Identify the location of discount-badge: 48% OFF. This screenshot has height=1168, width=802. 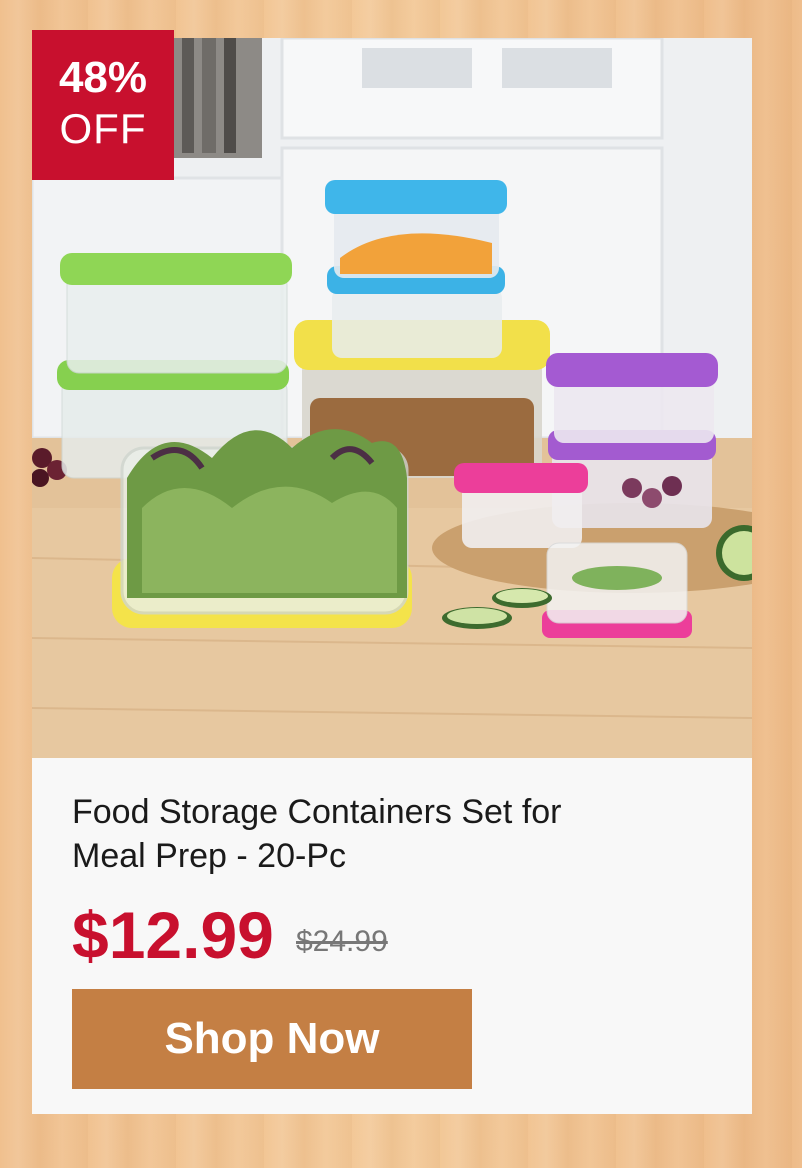
(103, 105).